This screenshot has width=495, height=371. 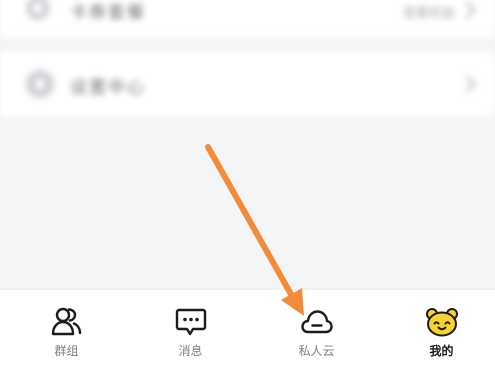 I want to click on settings-row-label: 卡券套餐, so click(x=108, y=13).